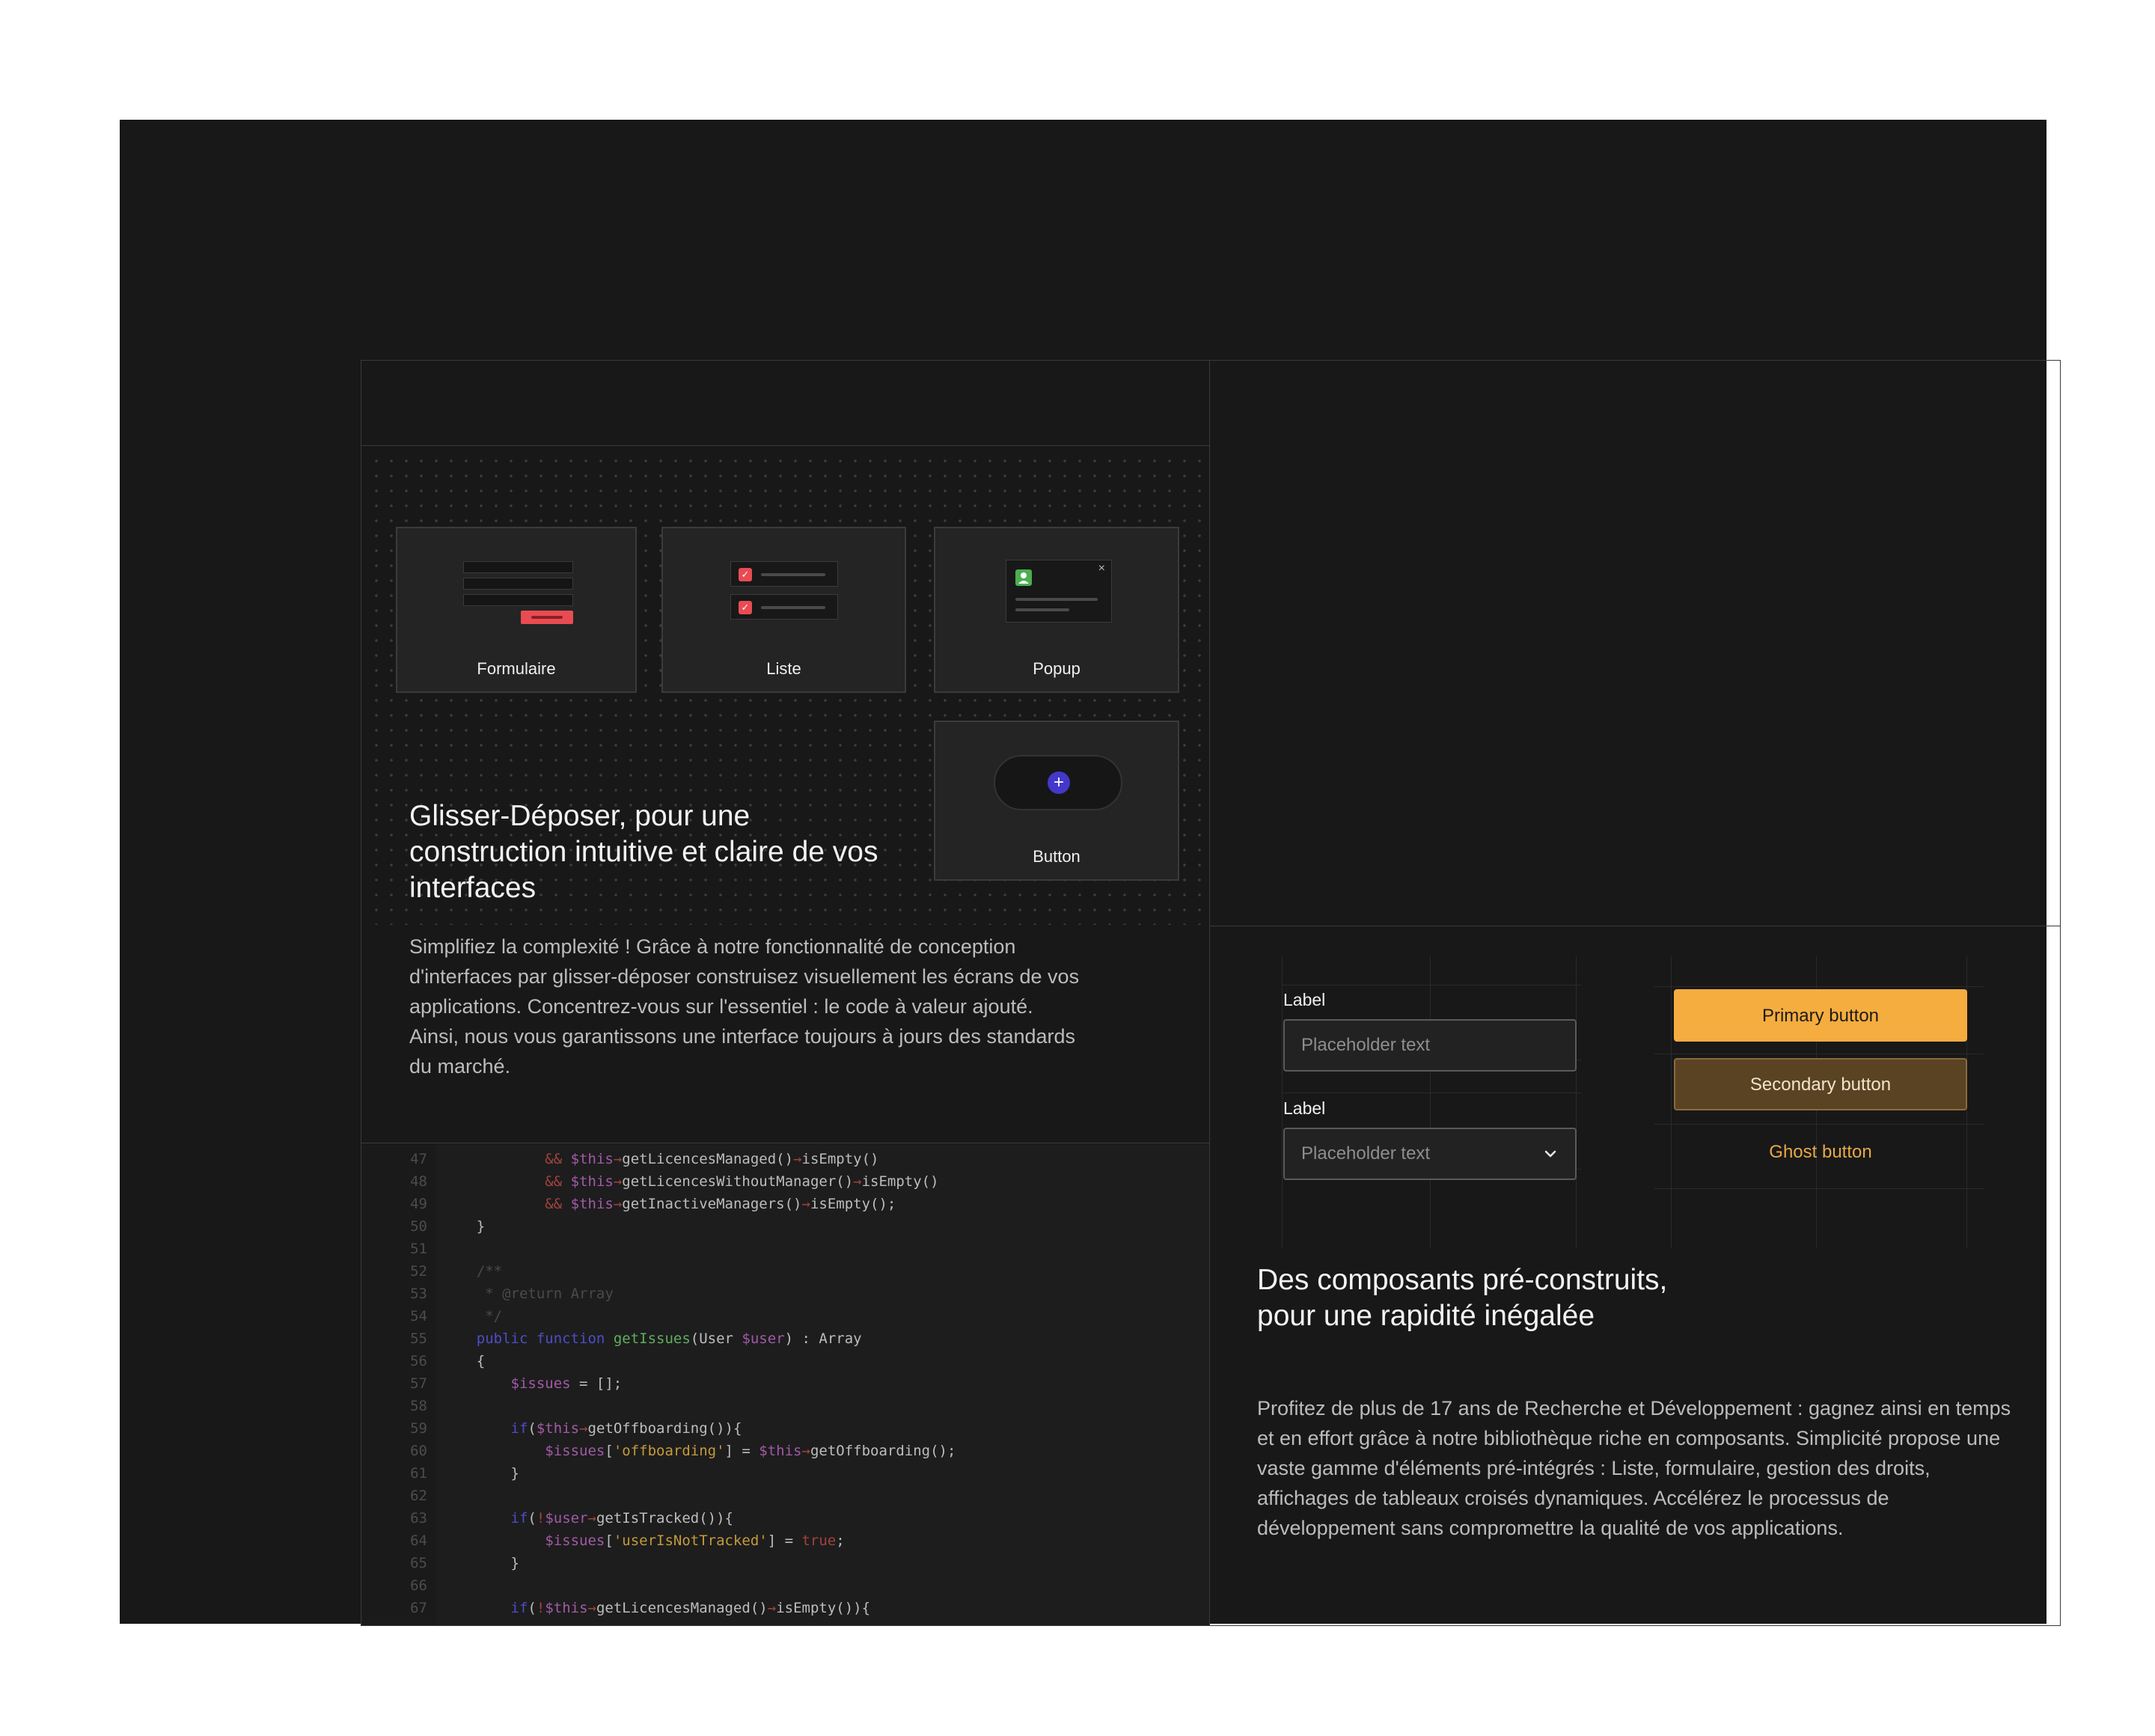 This screenshot has width=2155, height=1736. I want to click on line-number: 57, so click(418, 1383).